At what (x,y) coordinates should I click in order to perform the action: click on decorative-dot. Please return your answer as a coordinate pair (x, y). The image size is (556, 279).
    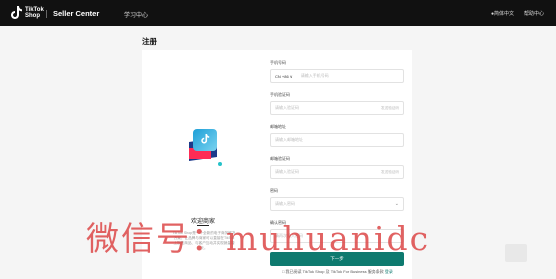
    Looking at the image, I should click on (220, 164).